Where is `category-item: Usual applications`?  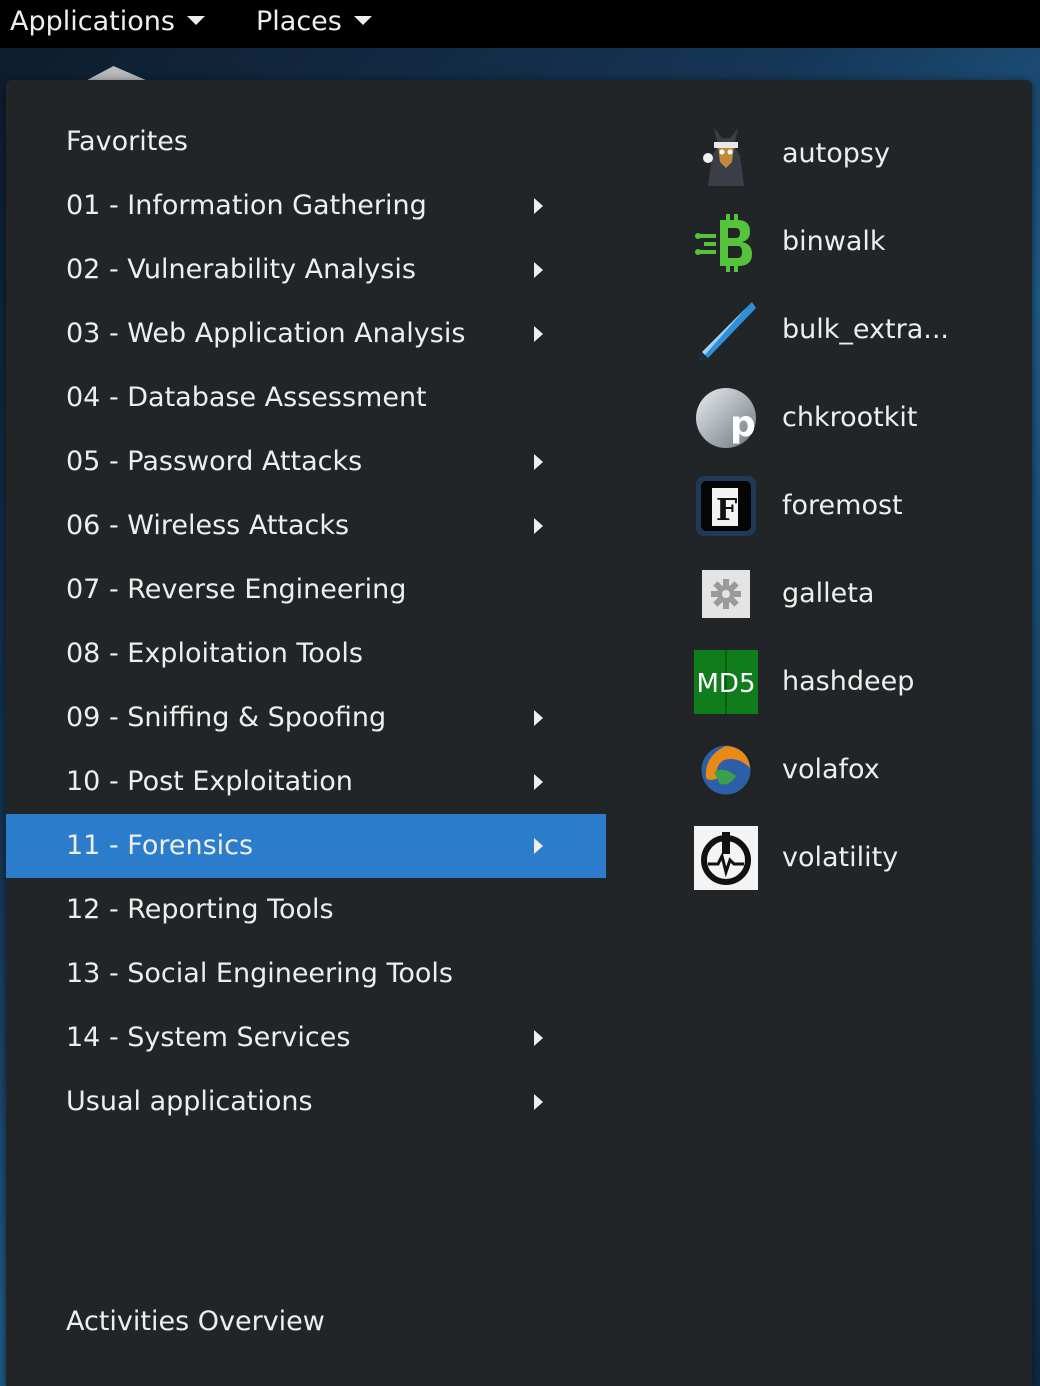
category-item: Usual applications is located at coordinates (306, 1102).